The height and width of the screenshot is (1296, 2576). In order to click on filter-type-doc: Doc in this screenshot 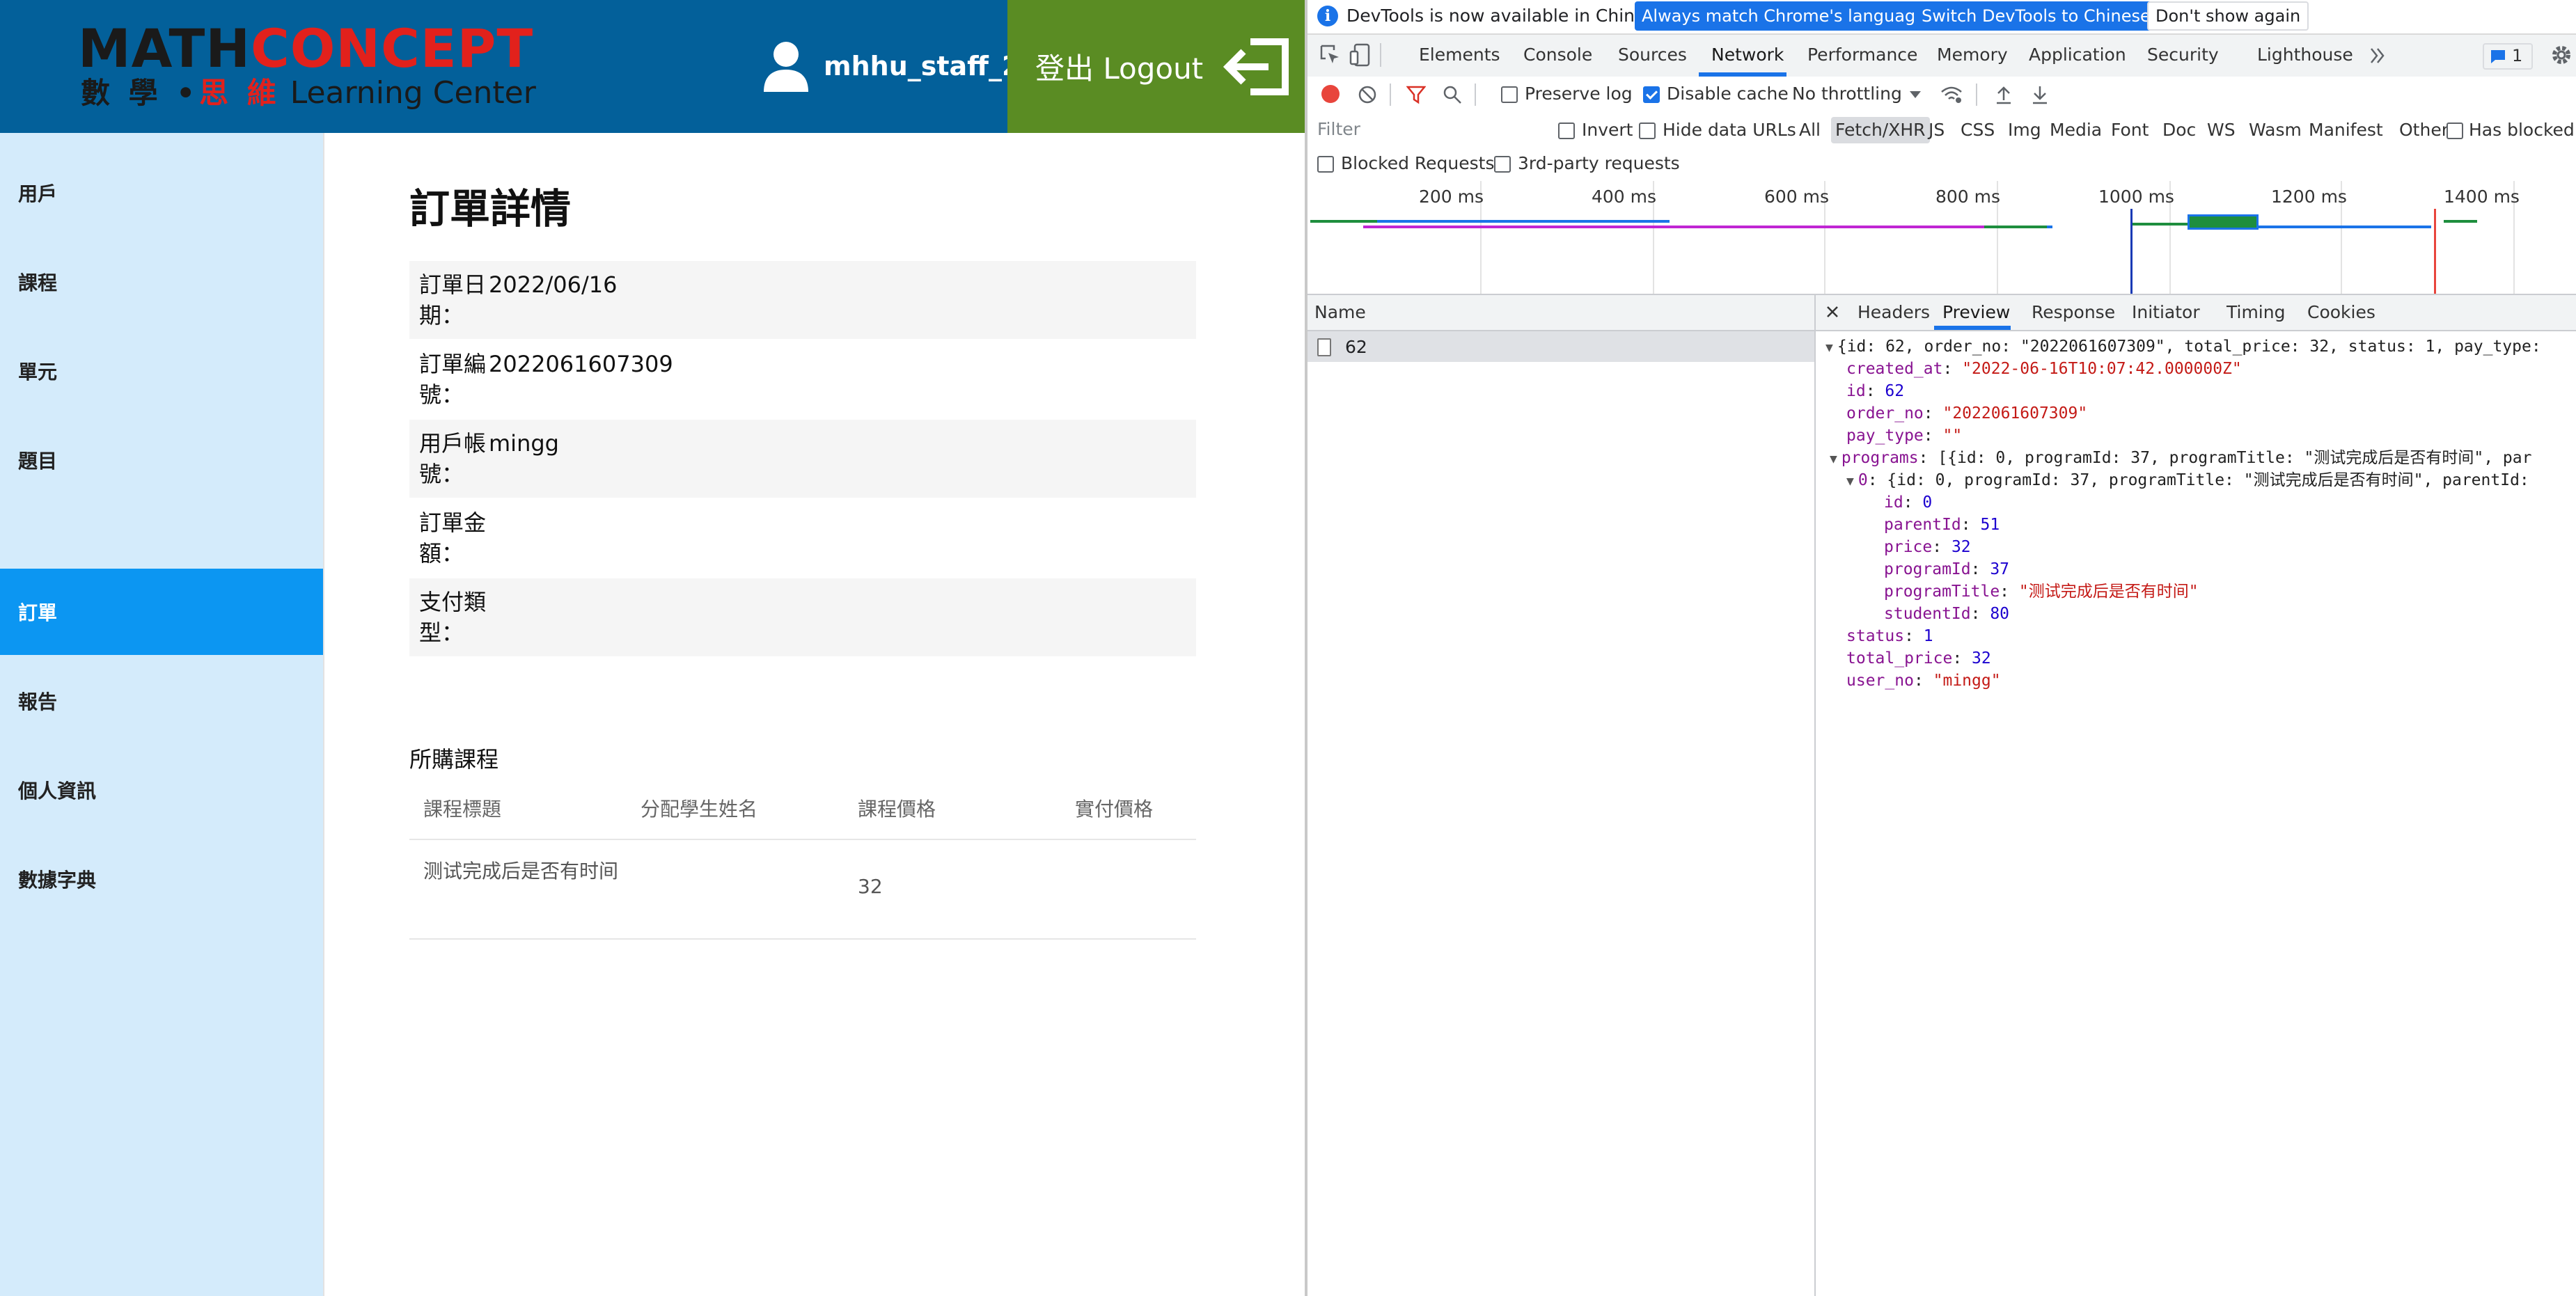, I will do `click(2179, 130)`.